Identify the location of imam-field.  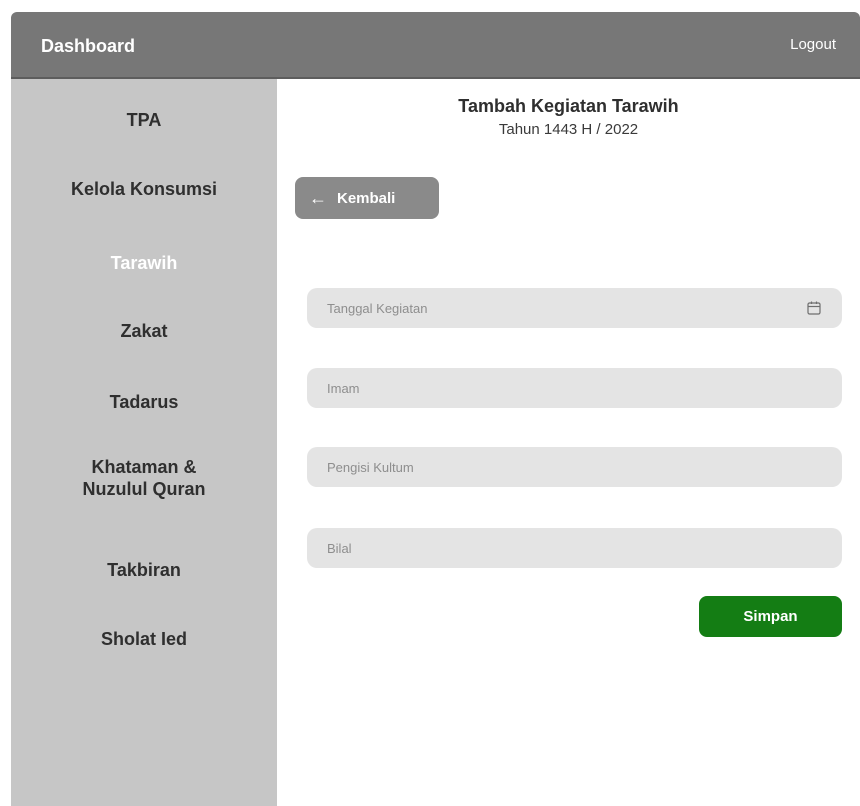
(574, 388).